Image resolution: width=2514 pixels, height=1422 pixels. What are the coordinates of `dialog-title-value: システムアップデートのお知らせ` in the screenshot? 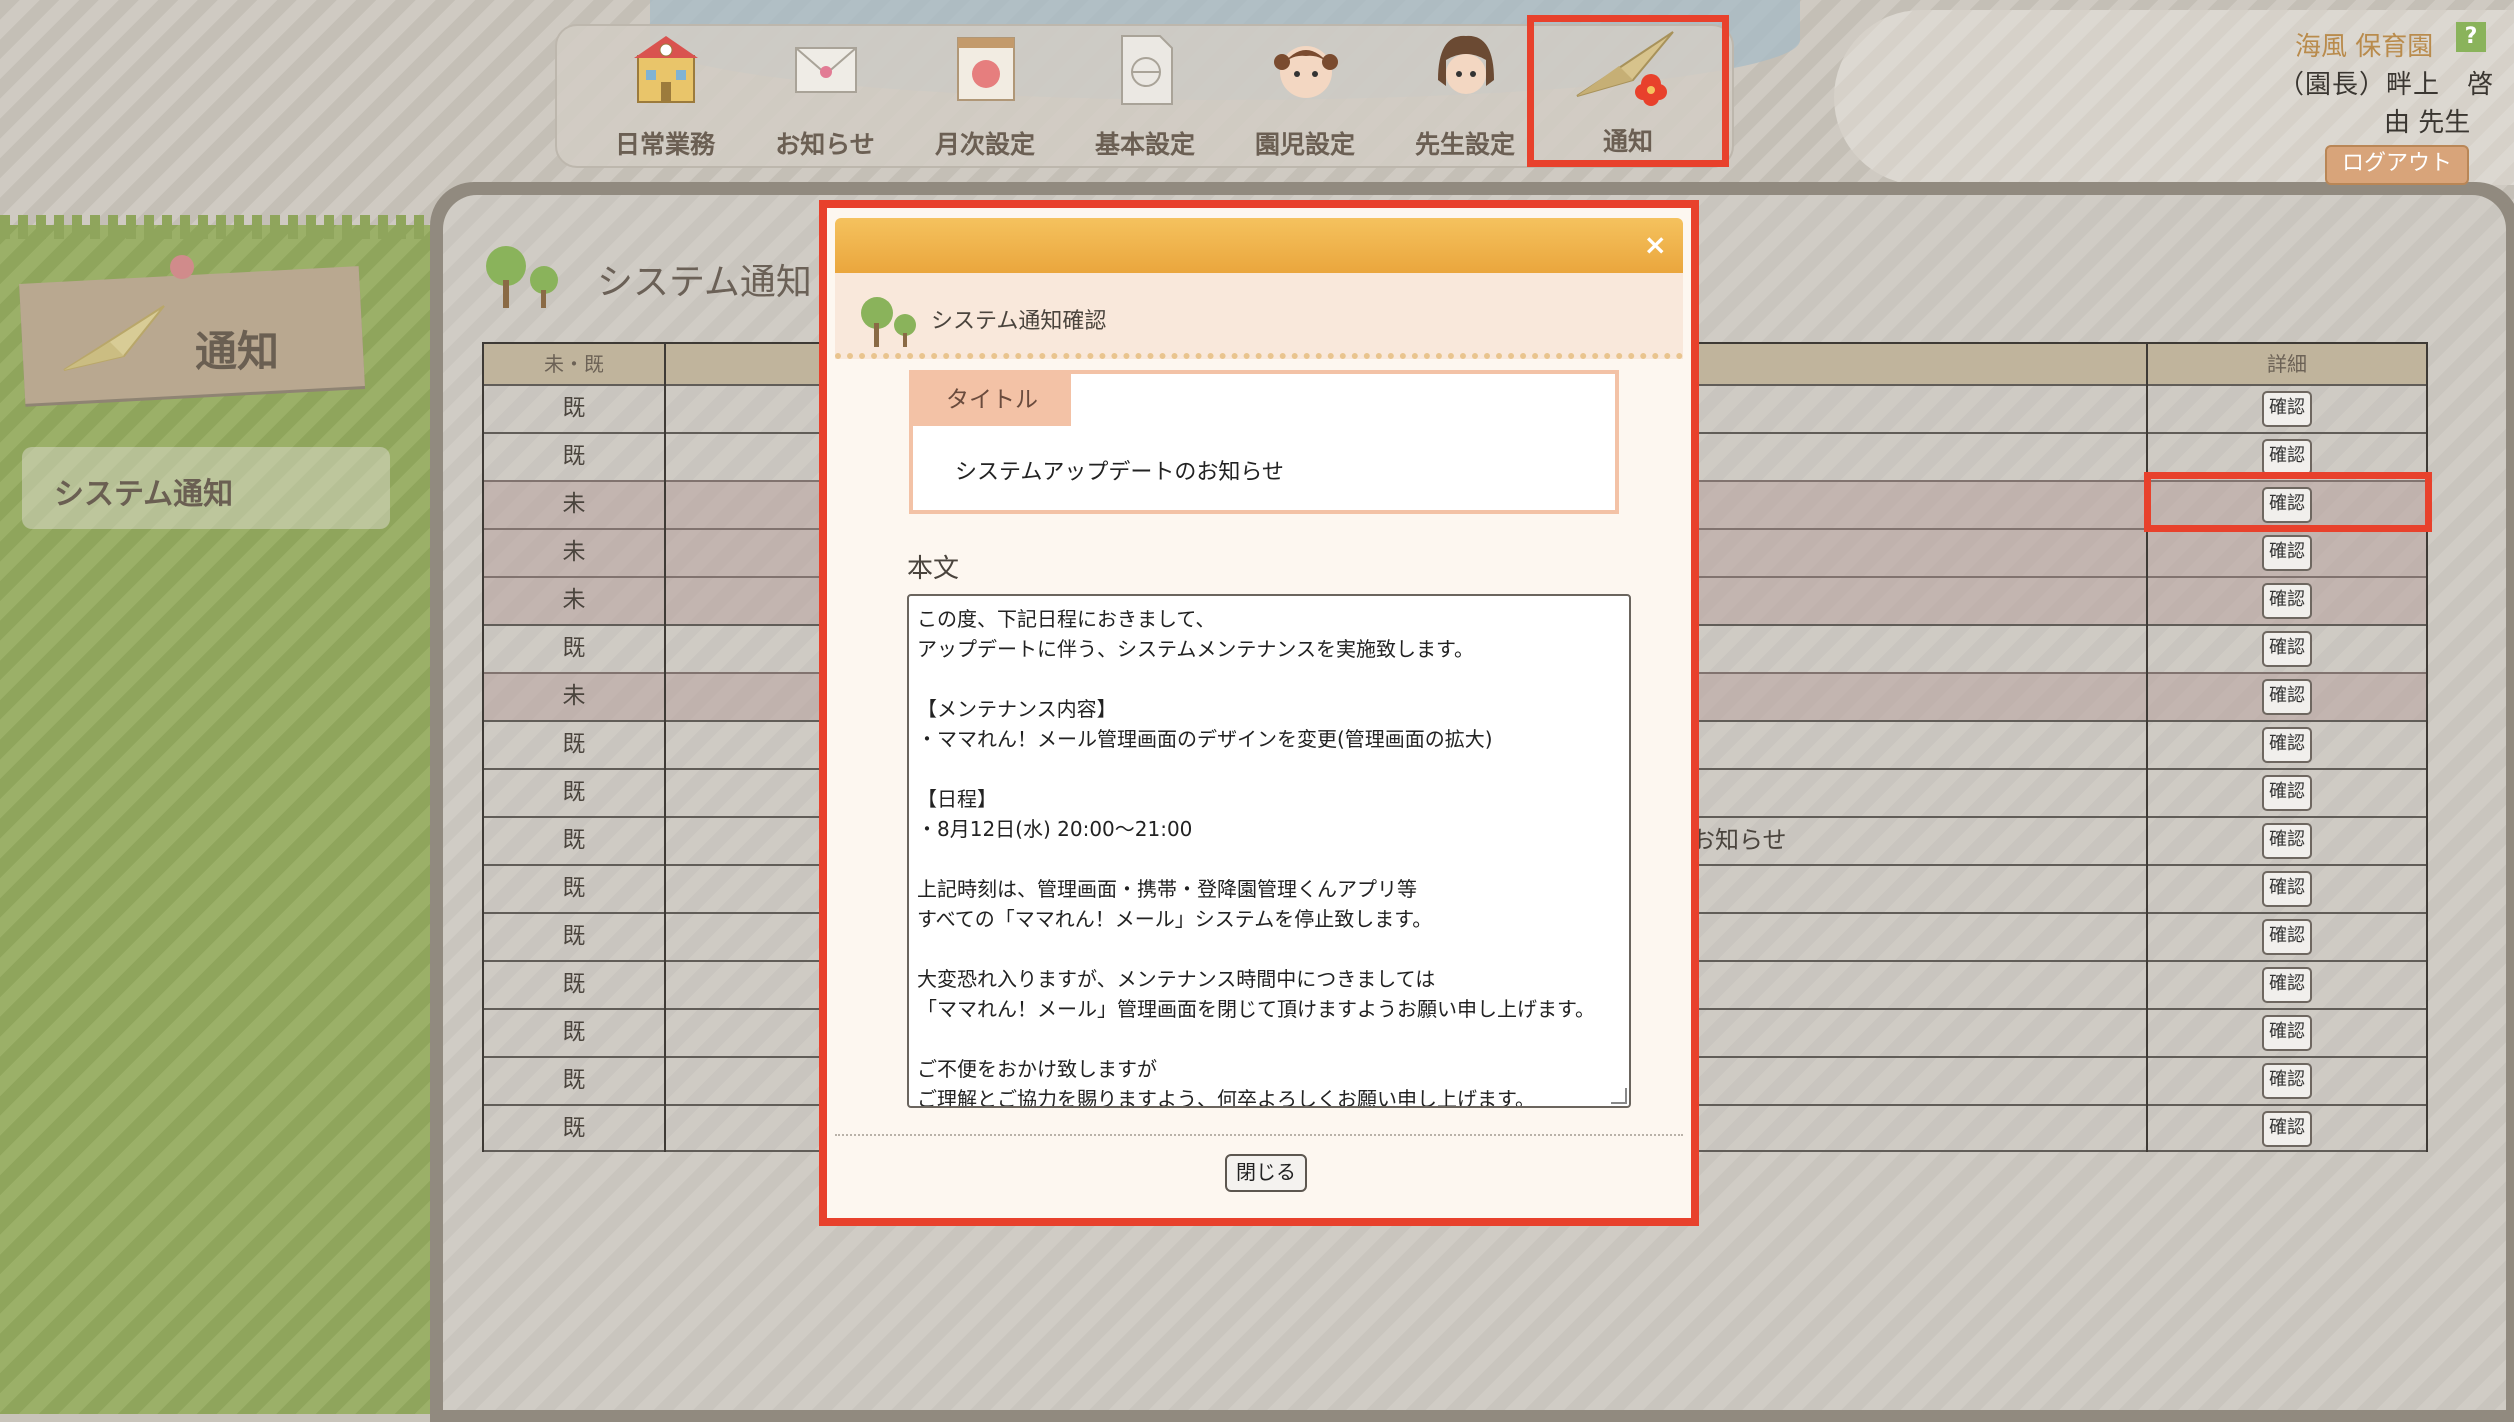 It's located at (1119, 472).